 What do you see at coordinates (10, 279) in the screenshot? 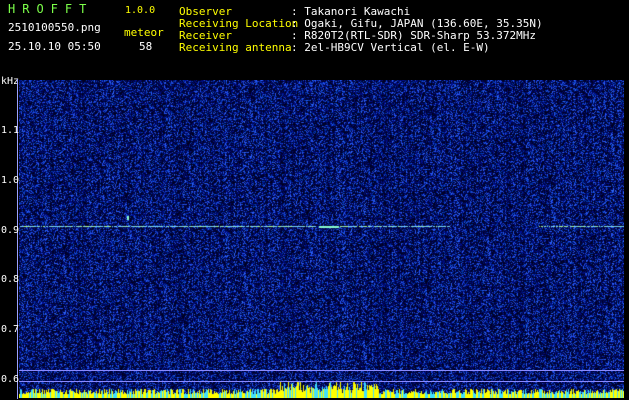
I see `y-tick-label: 0.8` at bounding box center [10, 279].